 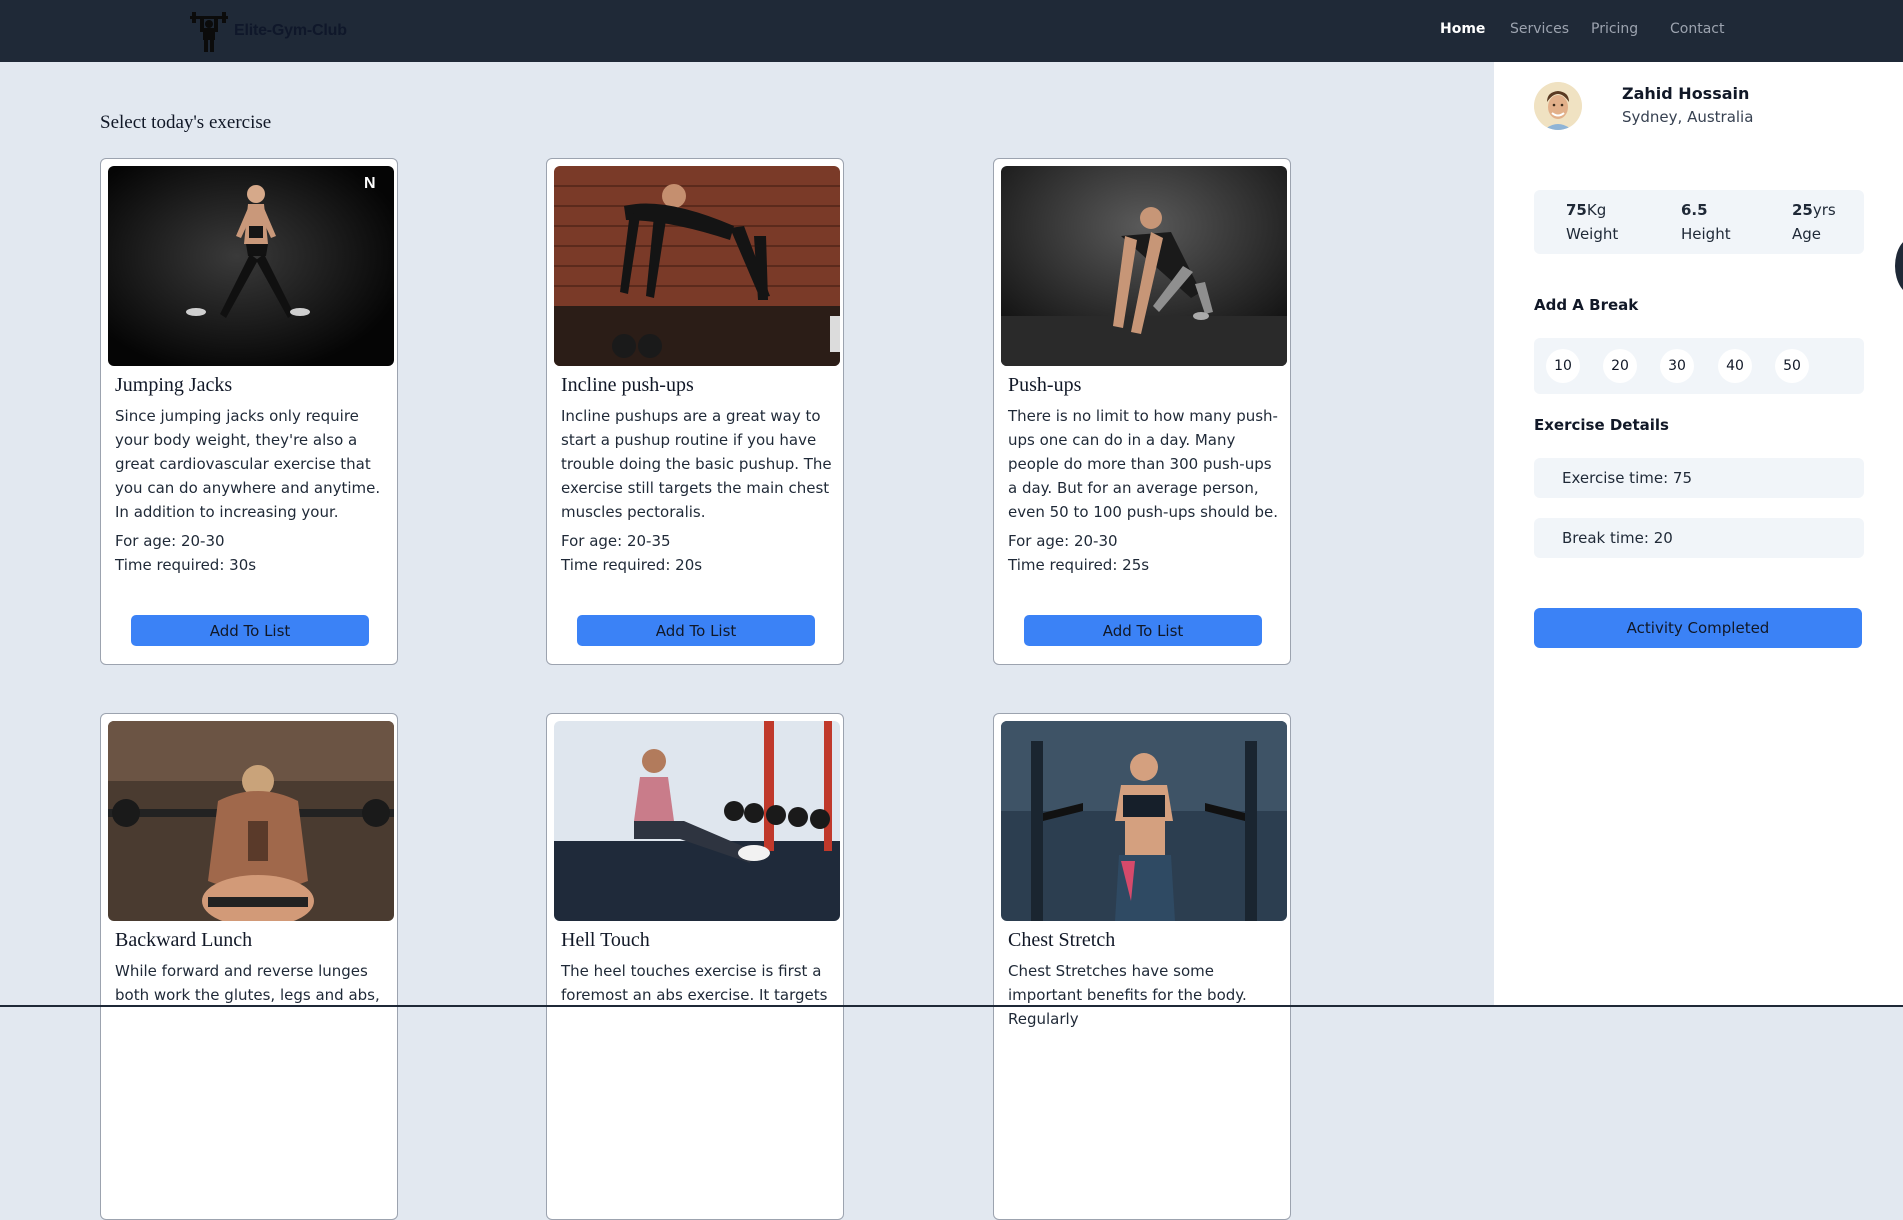 I want to click on stat-weight-value: 75, so click(x=1576, y=210).